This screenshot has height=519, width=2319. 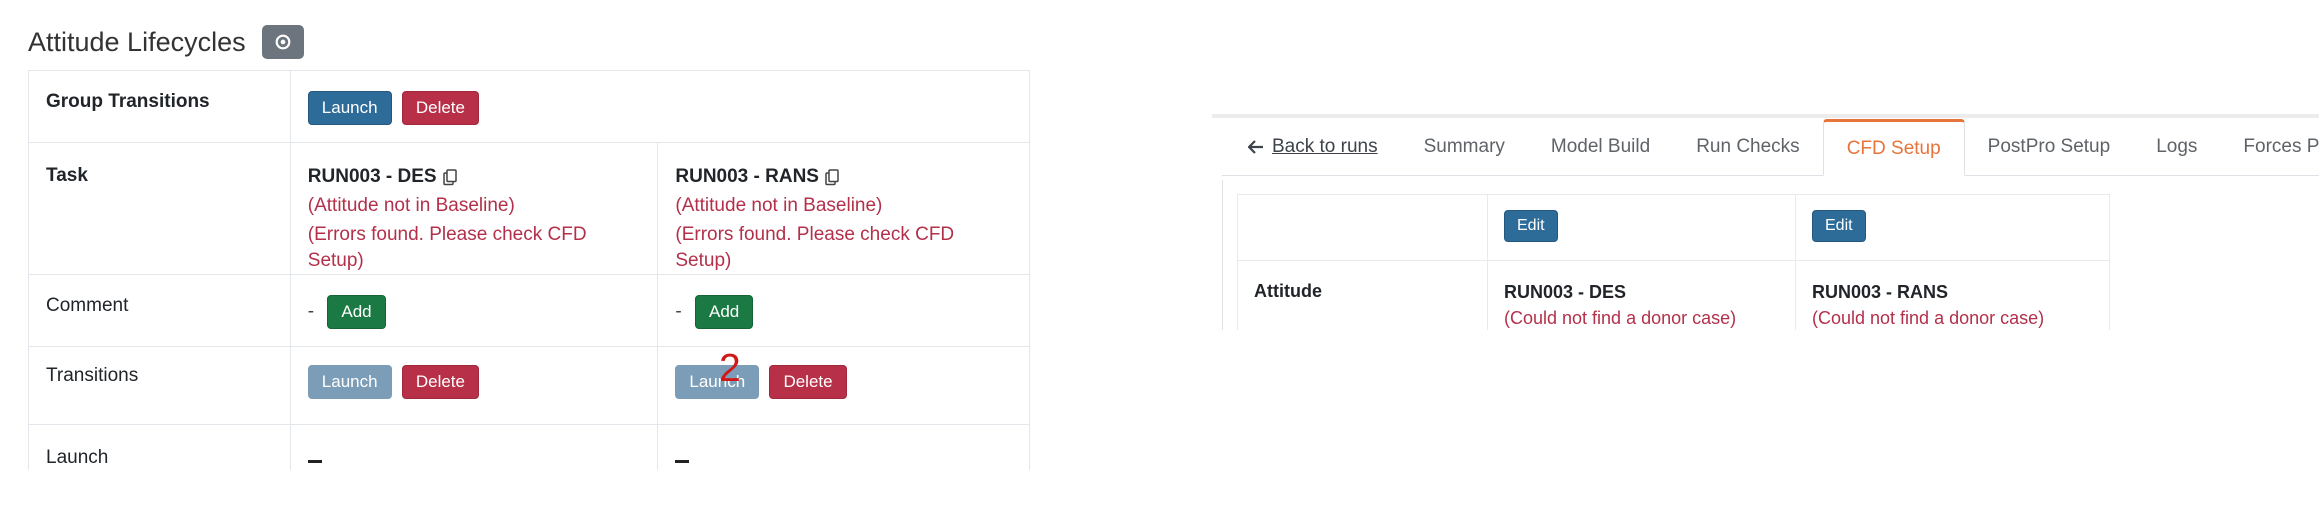 I want to click on page-title: Attitude Lifecycles, so click(x=137, y=41).